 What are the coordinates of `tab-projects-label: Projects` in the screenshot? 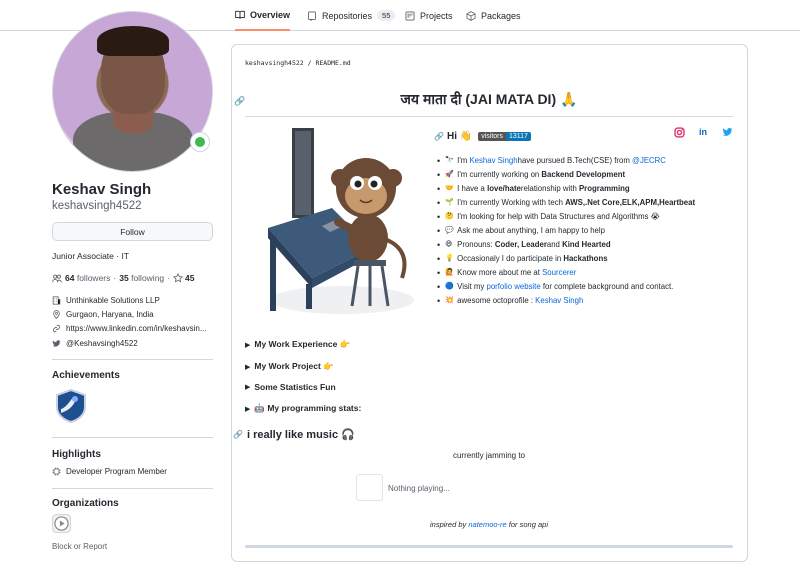 It's located at (436, 15).